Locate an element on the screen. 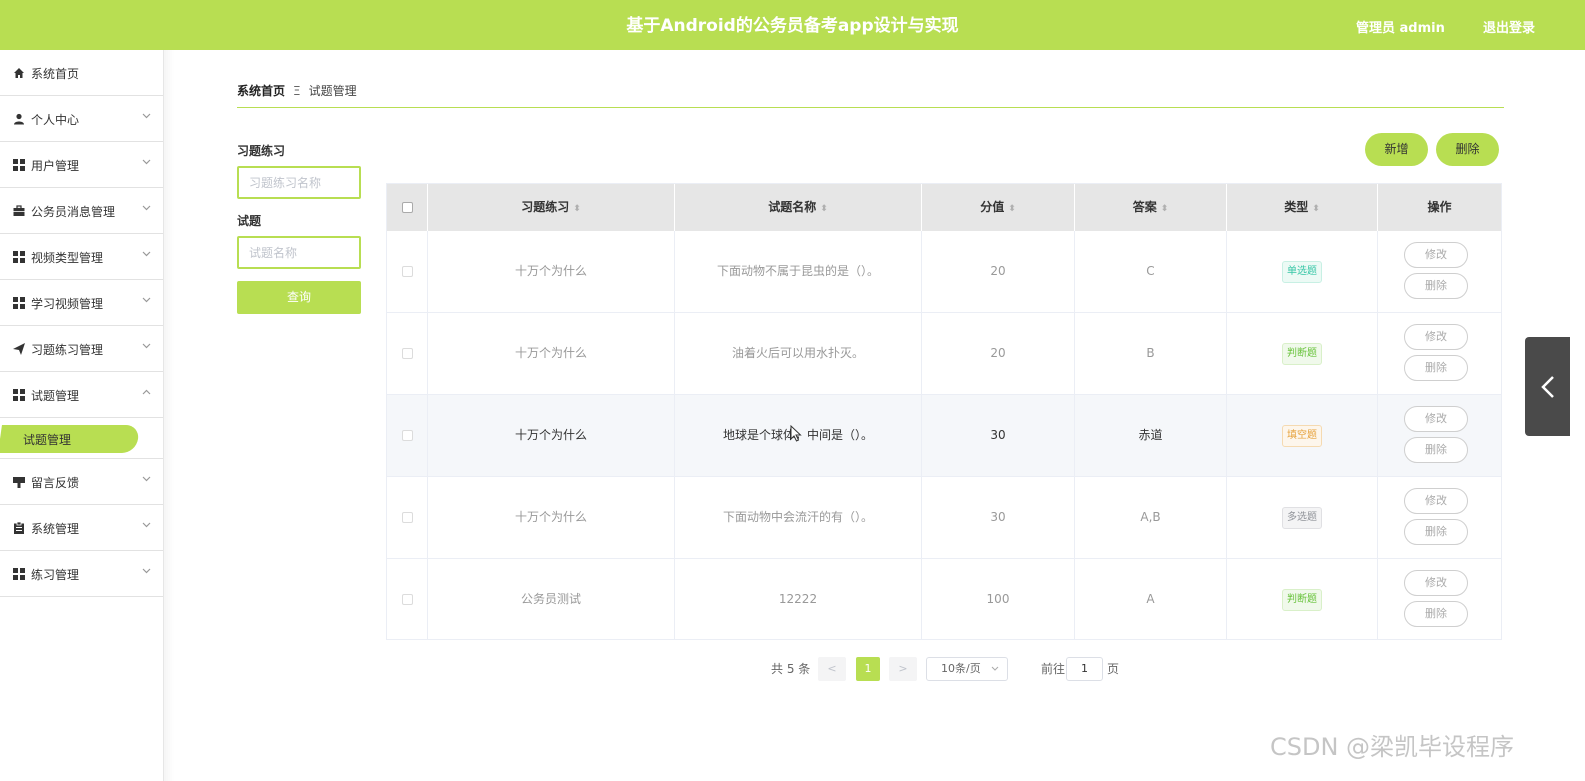 This screenshot has width=1585, height=781. cell-type: 多选题 is located at coordinates (1302, 517).